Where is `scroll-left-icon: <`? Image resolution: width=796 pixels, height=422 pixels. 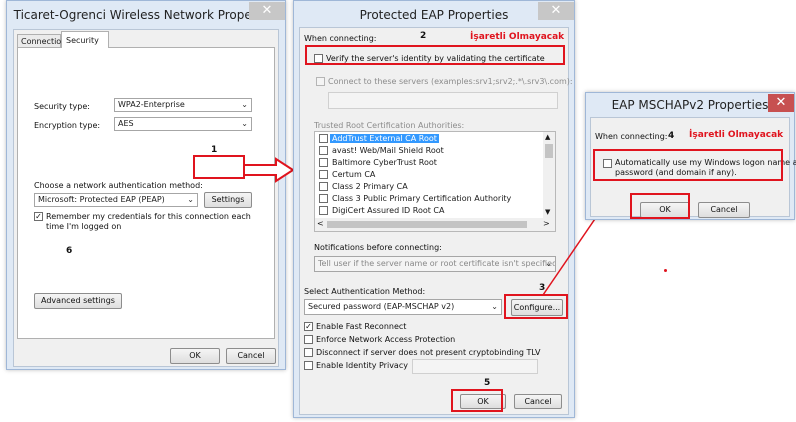 scroll-left-icon: < is located at coordinates (320, 223).